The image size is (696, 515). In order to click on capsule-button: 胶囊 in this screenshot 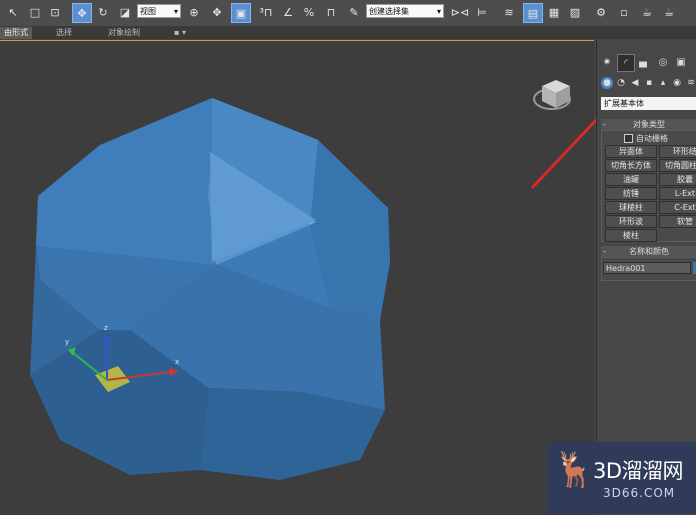, I will do `click(677, 179)`.